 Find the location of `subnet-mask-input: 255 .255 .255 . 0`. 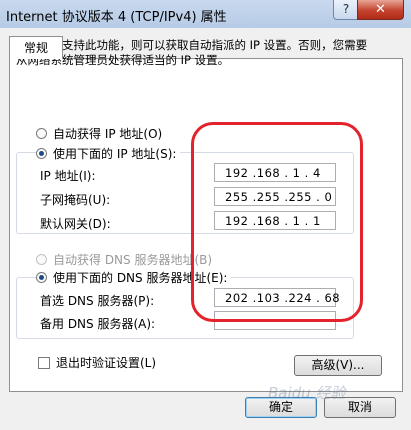

subnet-mask-input: 255 .255 .255 . 0 is located at coordinates (275, 196).